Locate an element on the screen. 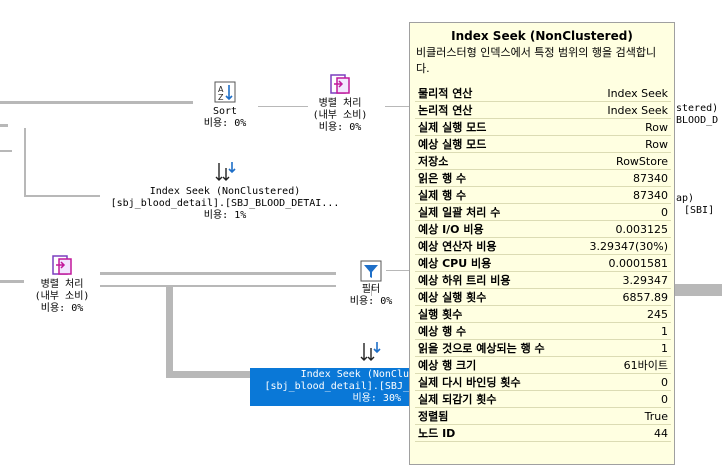  tooltip-property-row: 논리적 연산 Index Seek is located at coordinates (543, 110).